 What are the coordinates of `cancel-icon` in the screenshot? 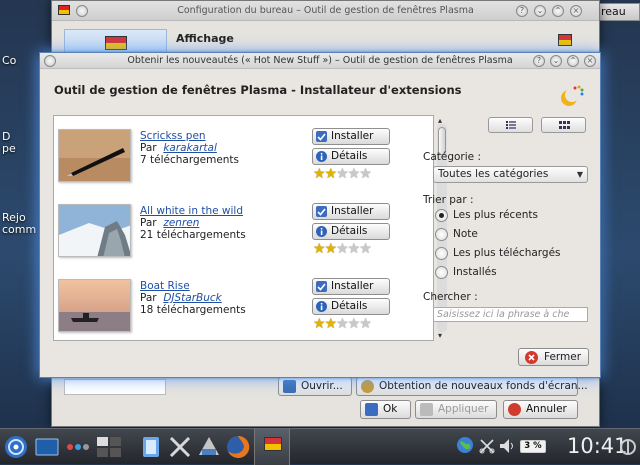 It's located at (514, 409).